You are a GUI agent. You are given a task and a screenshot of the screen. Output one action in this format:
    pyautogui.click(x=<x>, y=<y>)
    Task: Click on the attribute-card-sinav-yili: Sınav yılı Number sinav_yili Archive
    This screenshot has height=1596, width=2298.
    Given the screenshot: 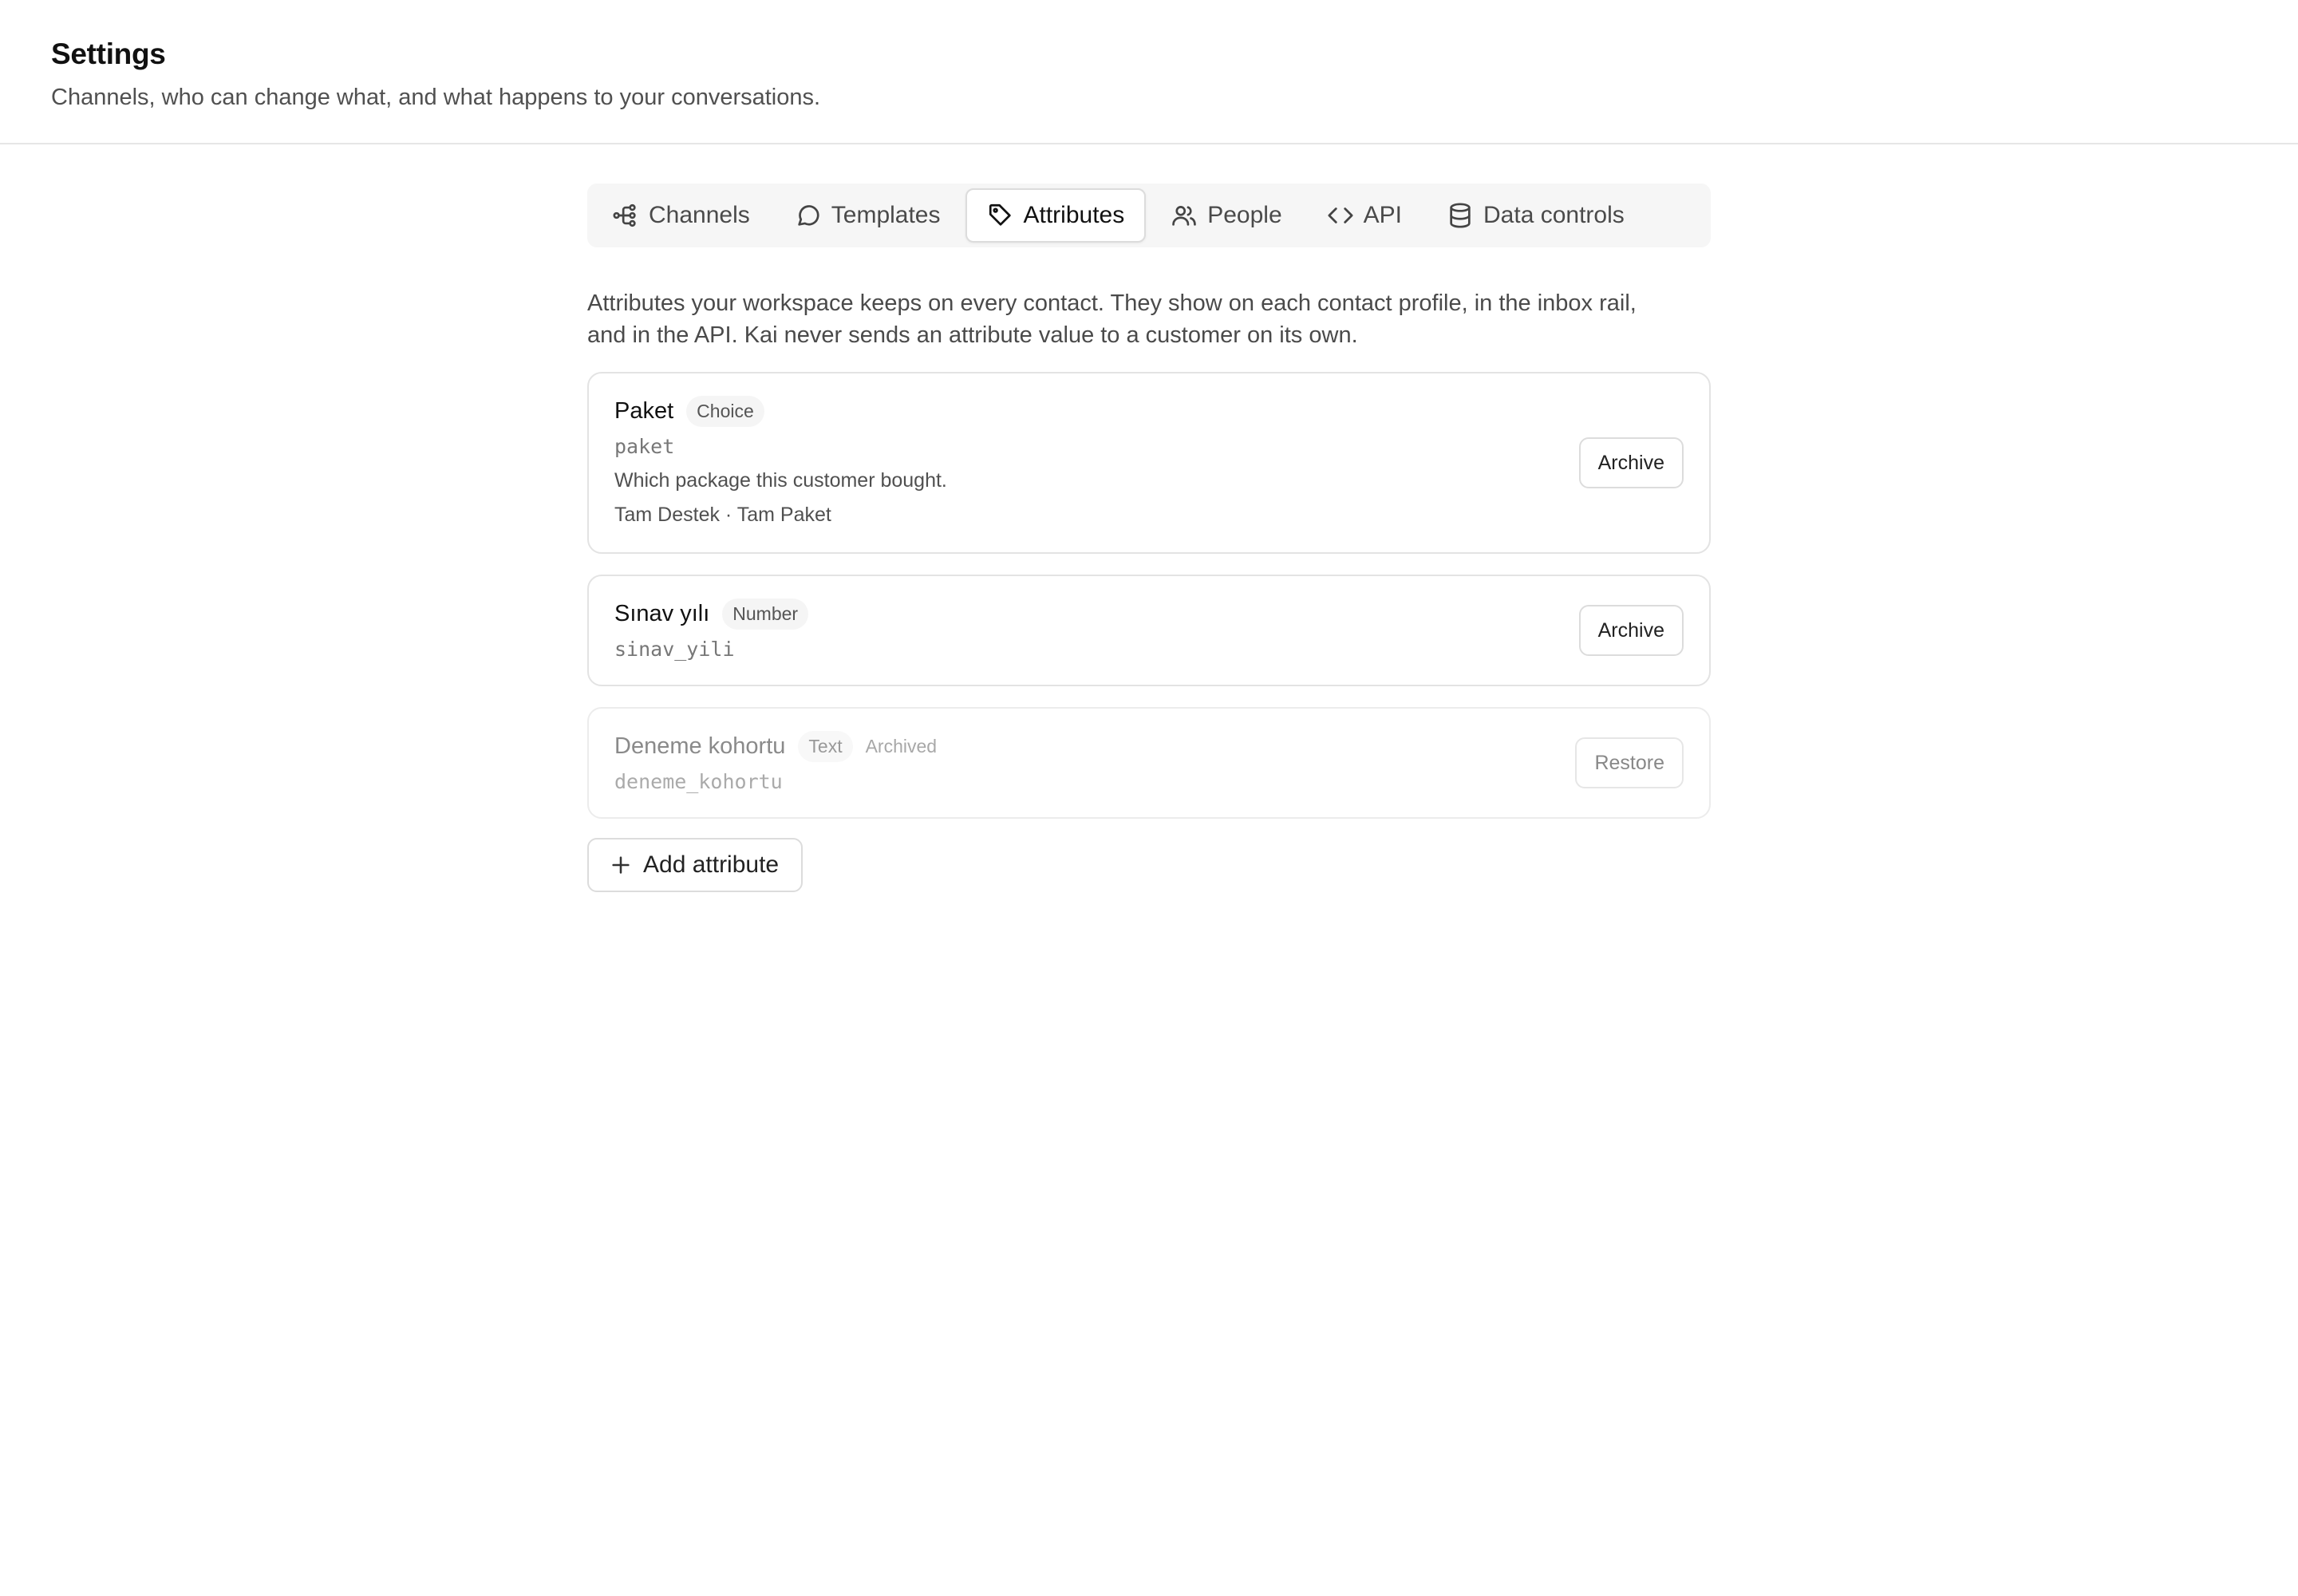 What is the action you would take?
    pyautogui.click(x=1149, y=630)
    